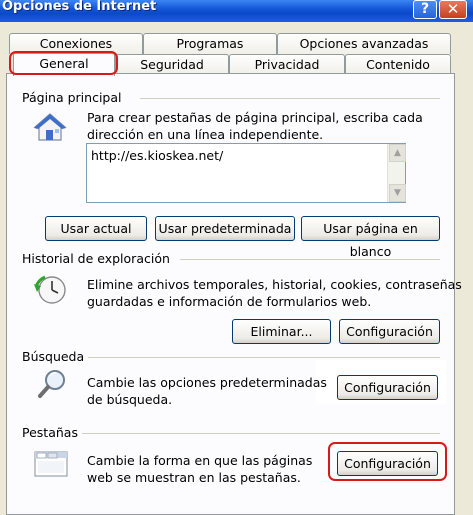 Image resolution: width=473 pixels, height=515 pixels. What do you see at coordinates (64, 64) in the screenshot?
I see `tab-general: General` at bounding box center [64, 64].